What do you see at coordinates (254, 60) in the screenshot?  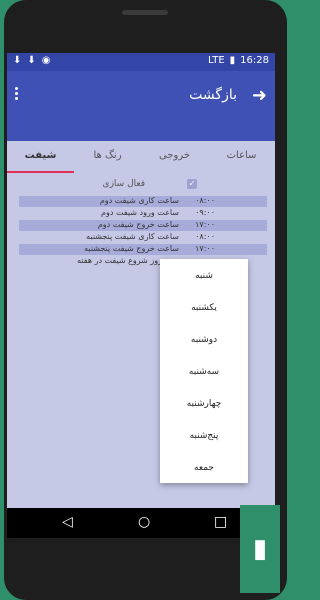 I see `clock: 16:28` at bounding box center [254, 60].